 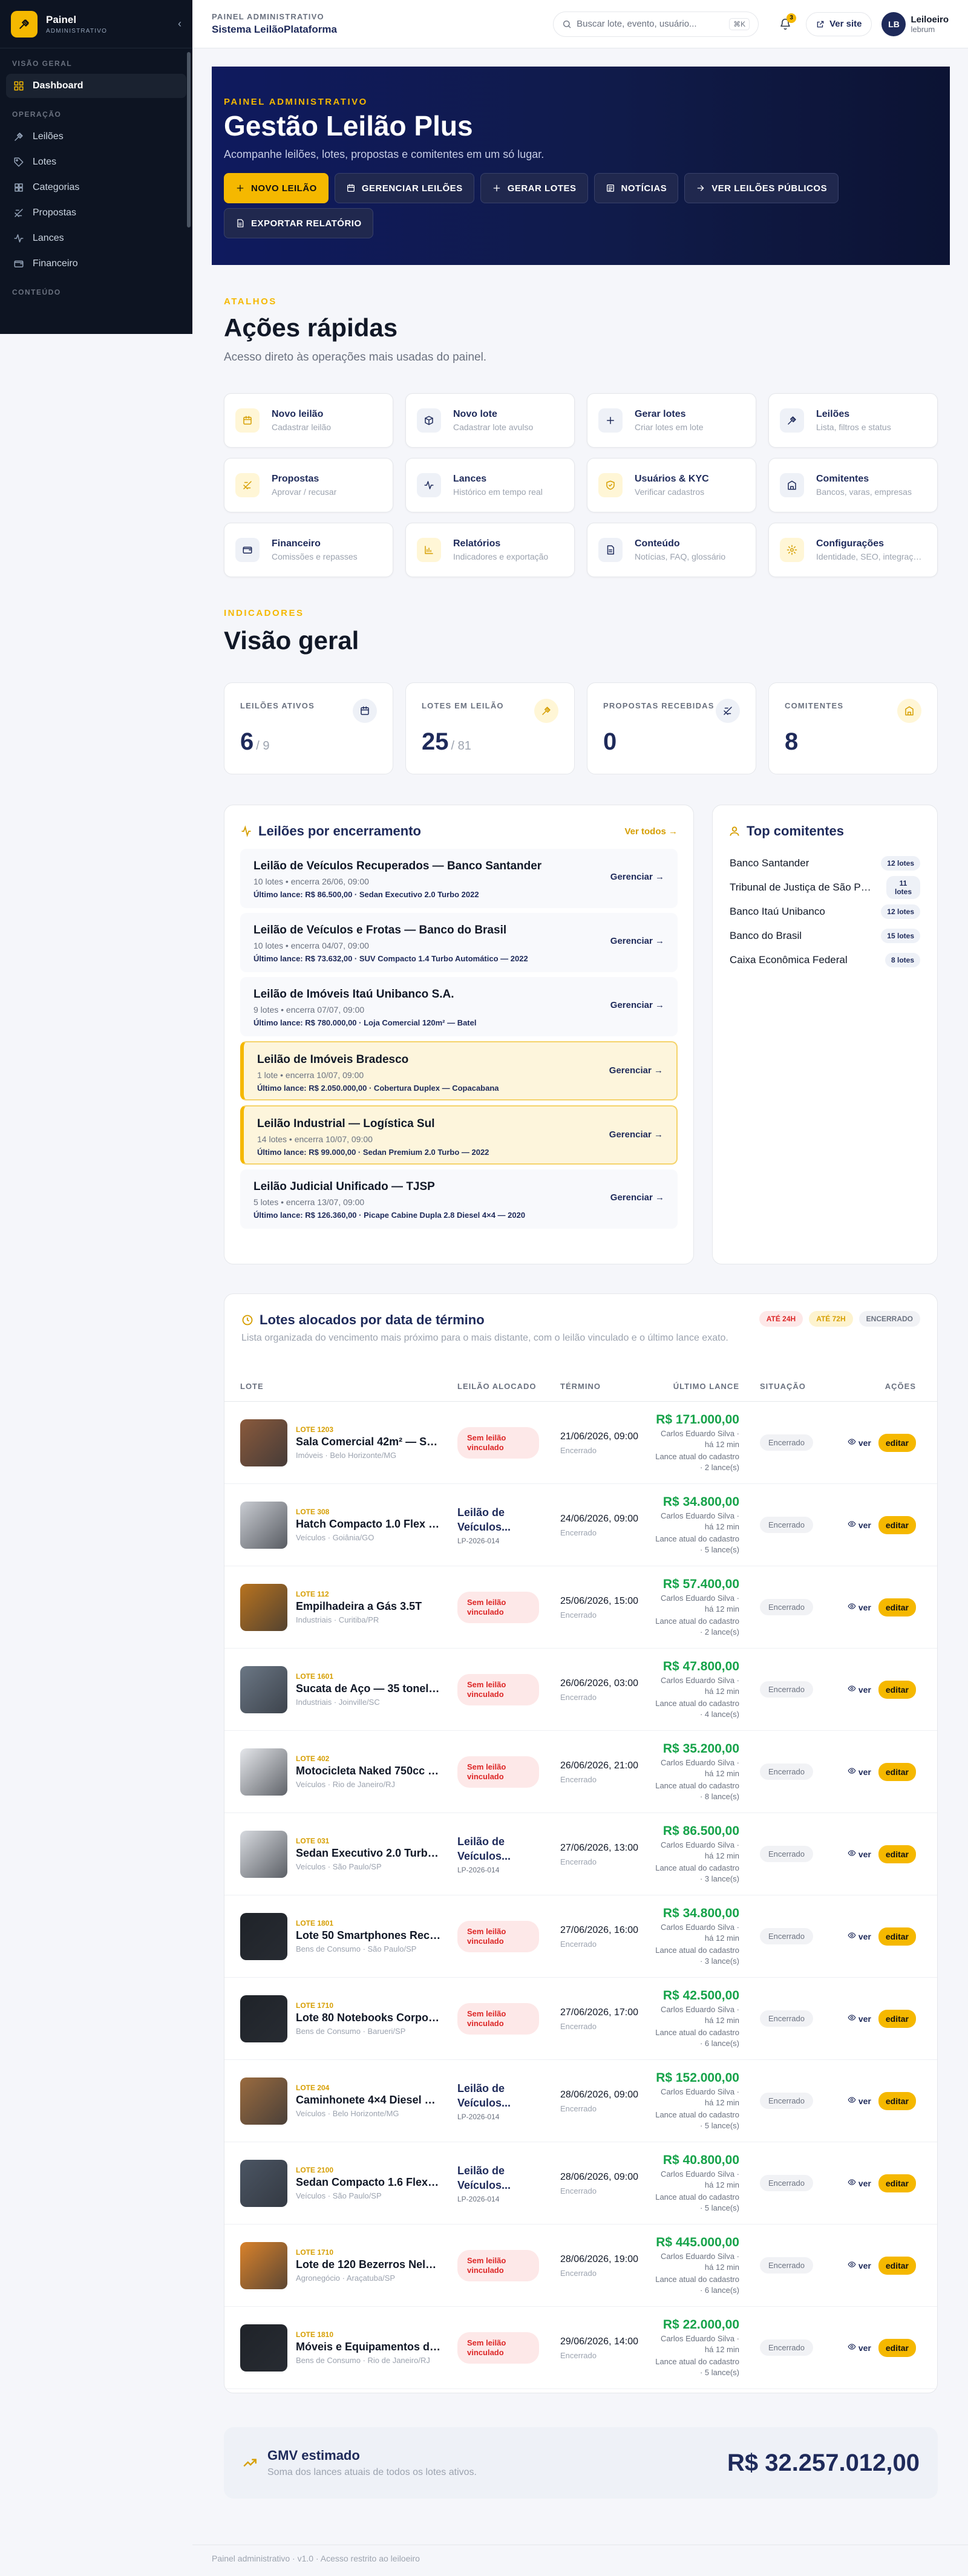 I want to click on end-date: 26/06/2026, 03:00, so click(x=599, y=1683).